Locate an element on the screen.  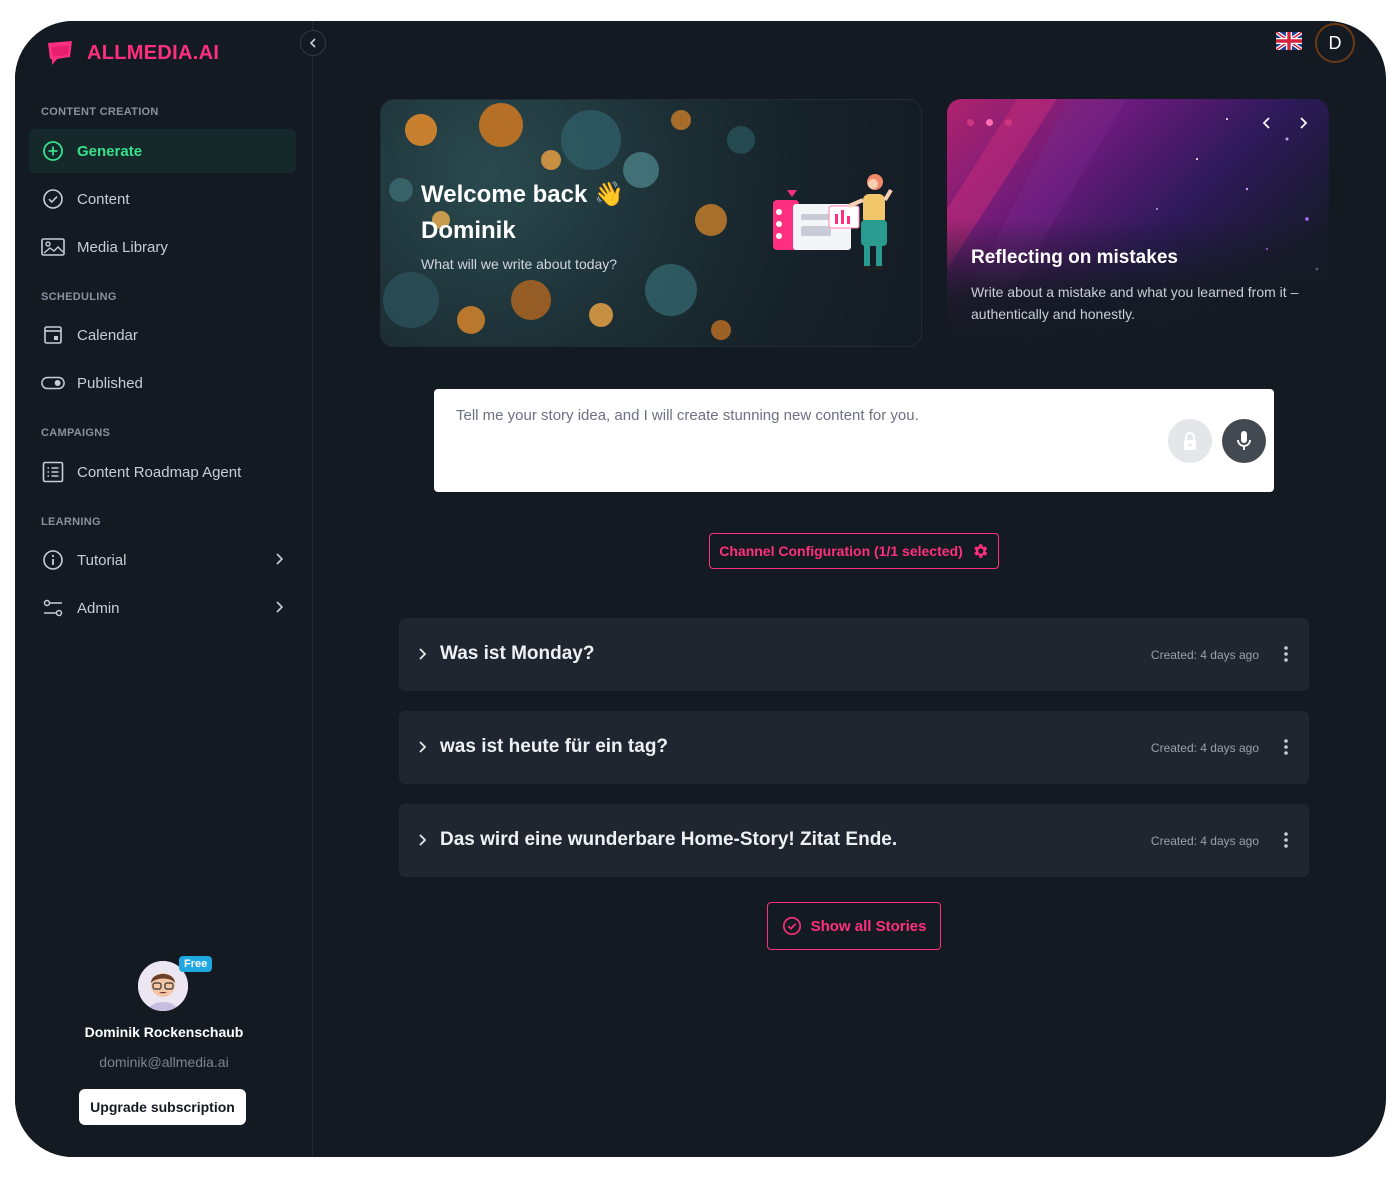
sidebar-item-content-roadmap-agent: Content Roadmap Agent is located at coordinates (162, 472).